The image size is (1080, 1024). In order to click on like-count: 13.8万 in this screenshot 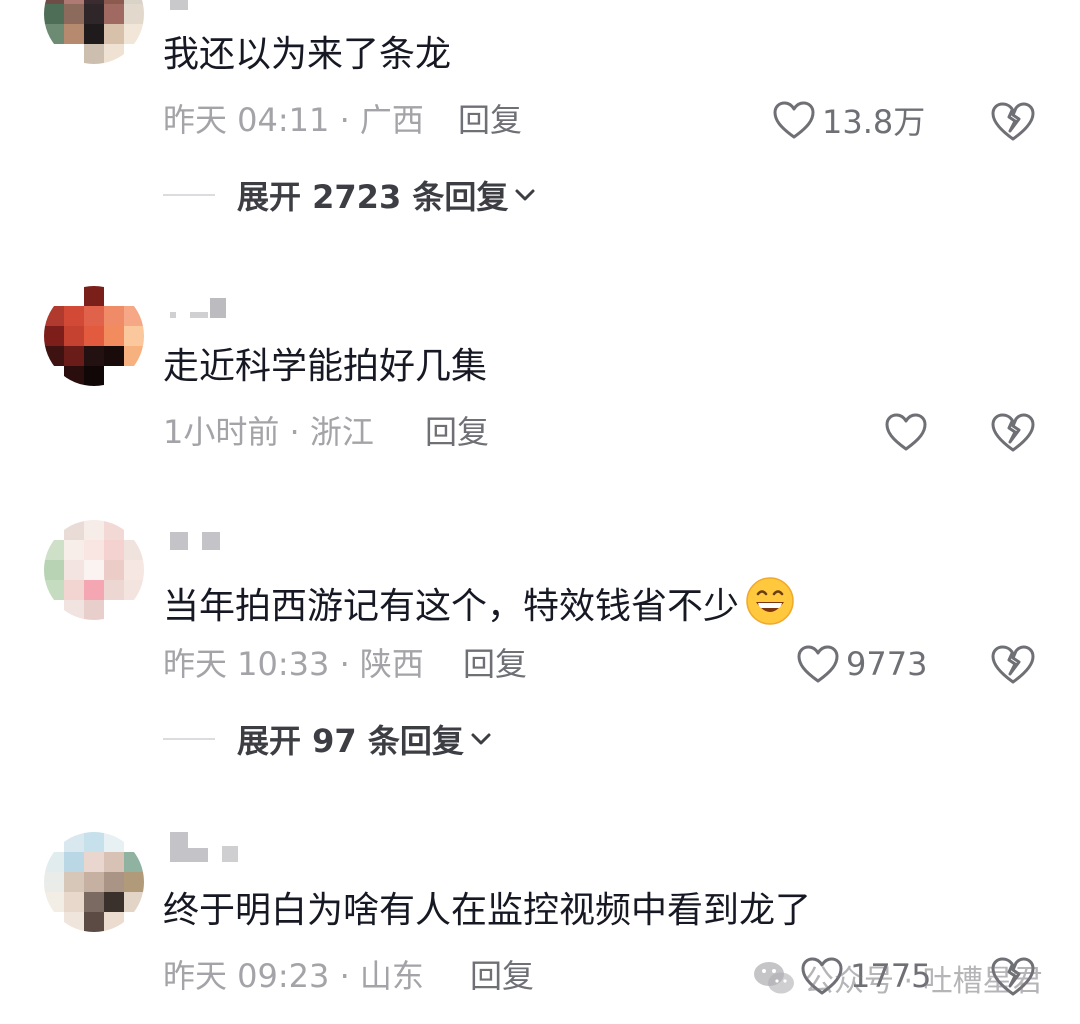, I will do `click(874, 122)`.